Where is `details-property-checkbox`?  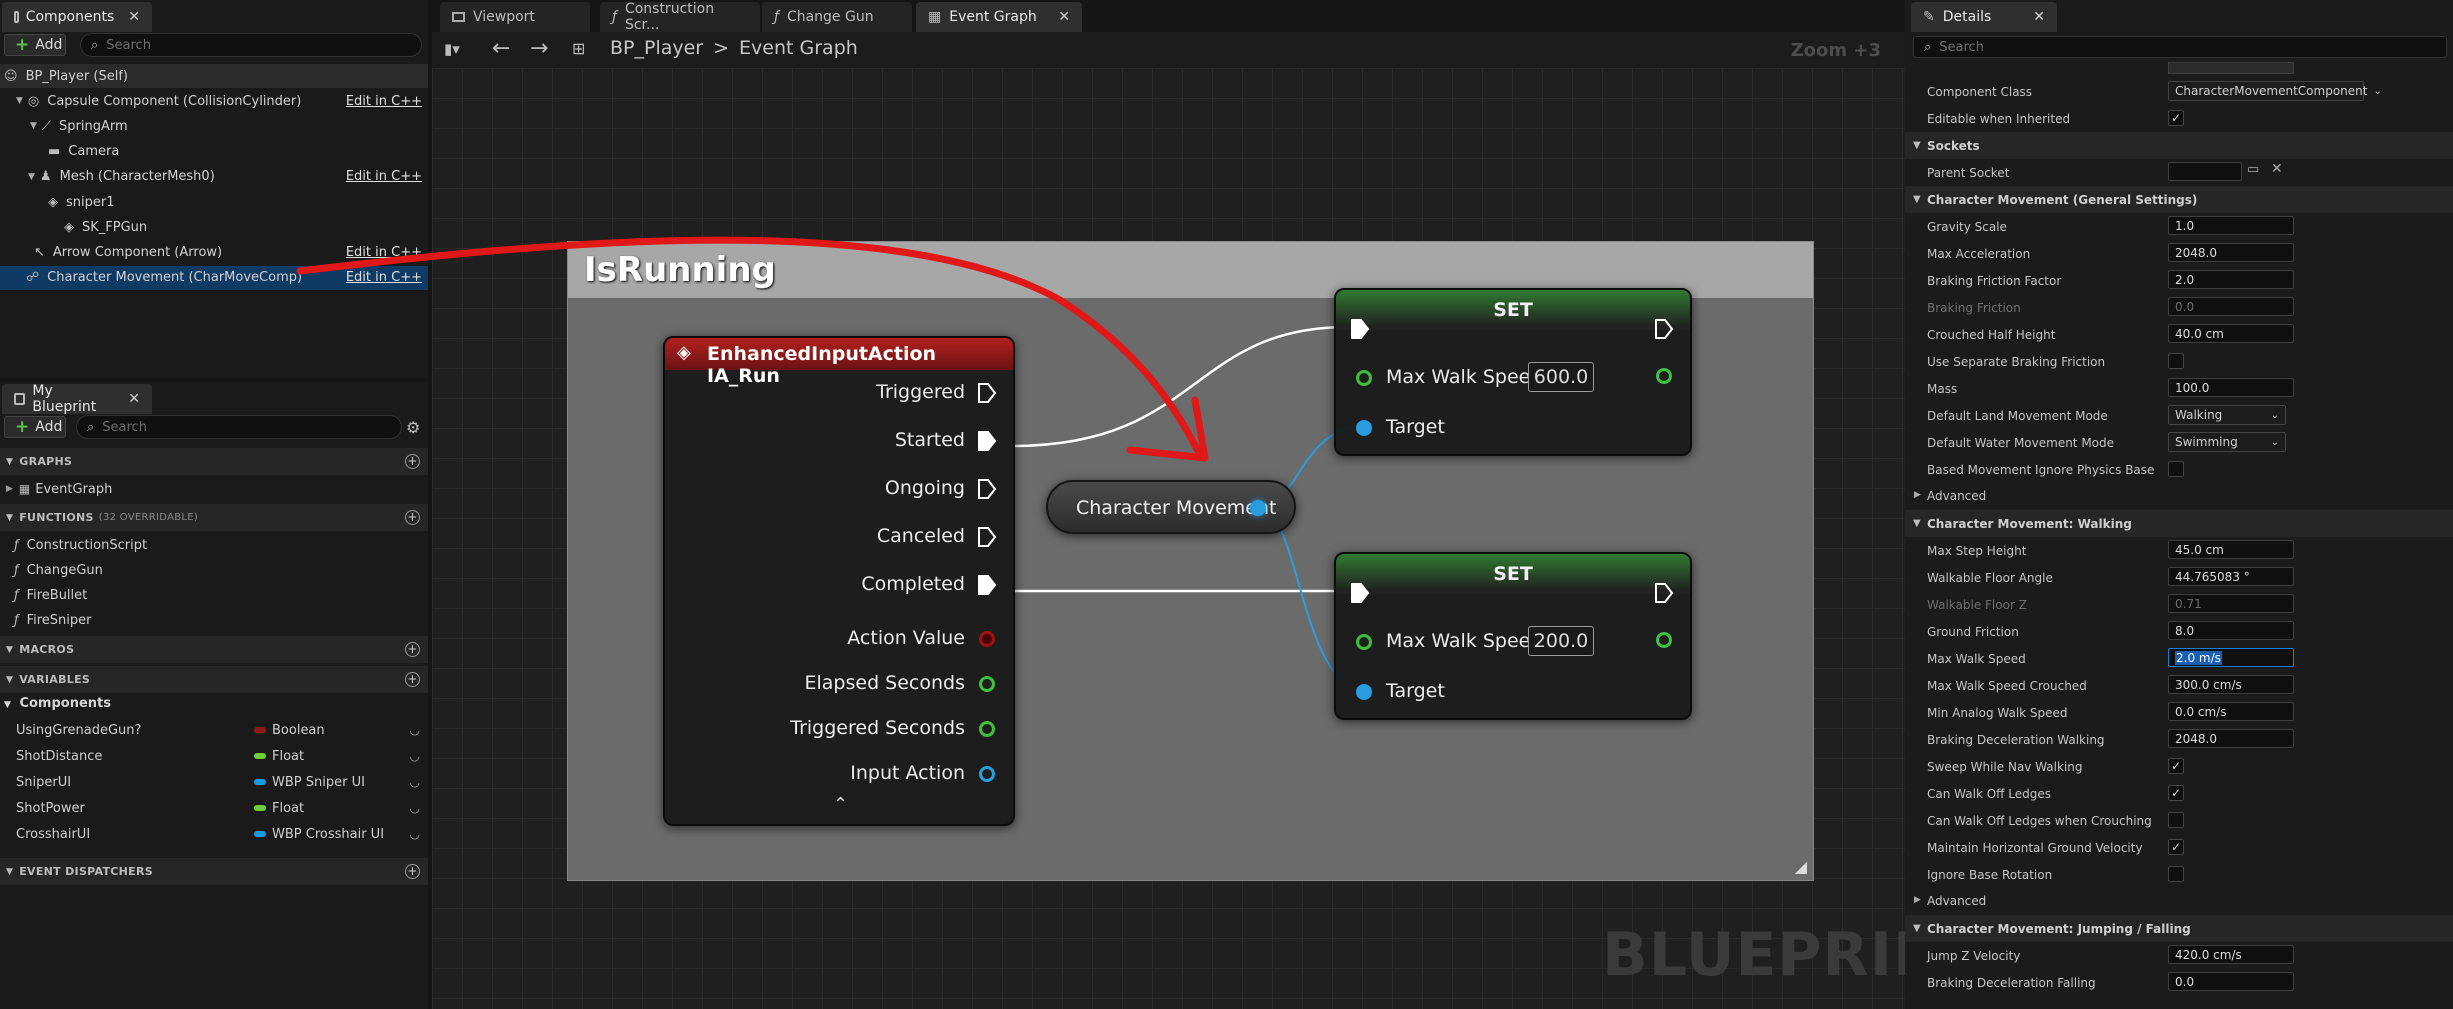 details-property-checkbox is located at coordinates (2176, 361).